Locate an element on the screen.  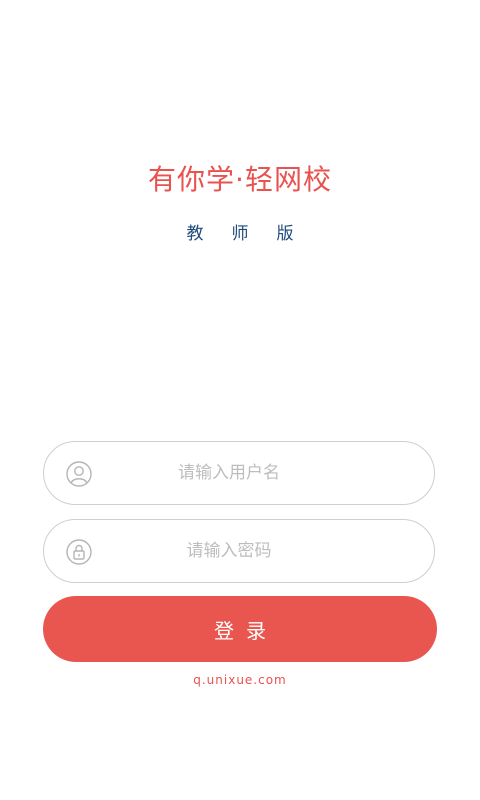
website-link: q.unixue.com is located at coordinates (240, 680).